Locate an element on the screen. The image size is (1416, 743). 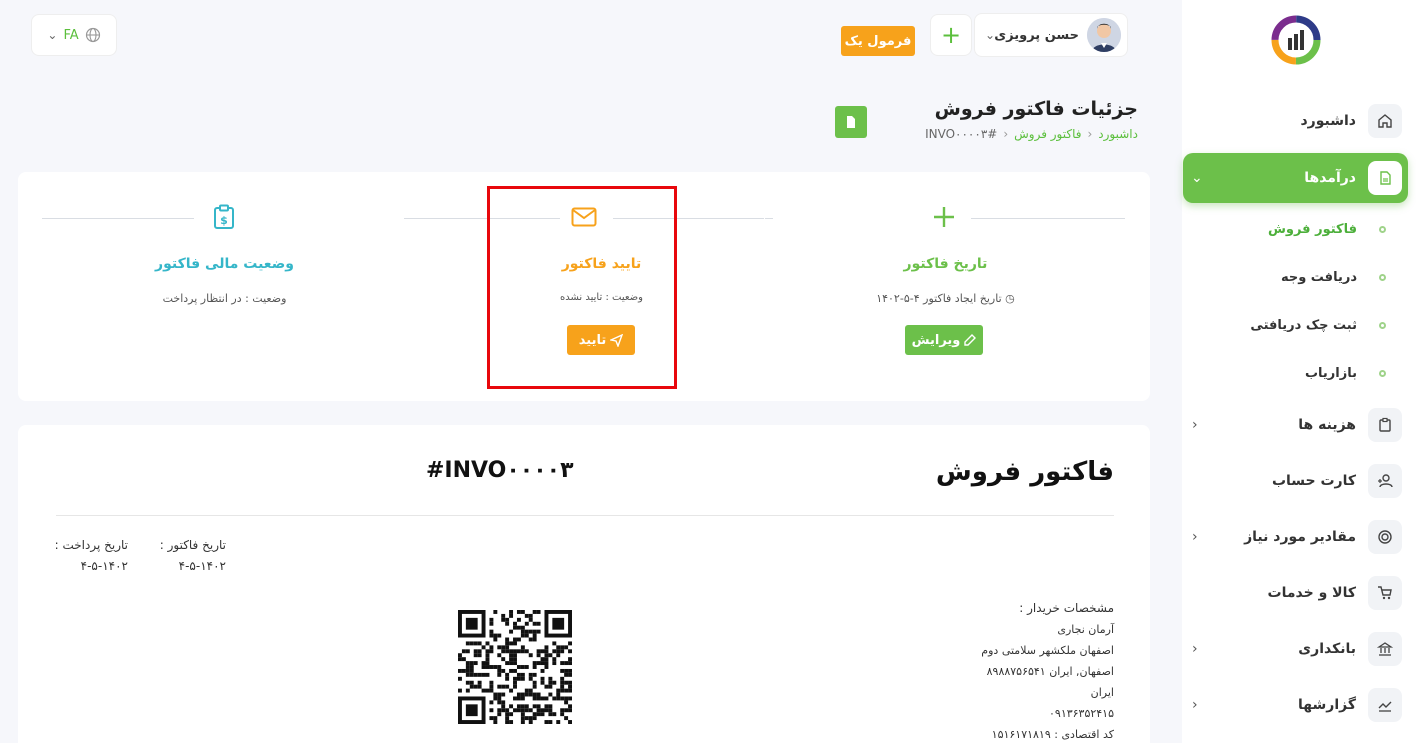
sidebar-item-label: کارت حساب is located at coordinates (1313, 481).